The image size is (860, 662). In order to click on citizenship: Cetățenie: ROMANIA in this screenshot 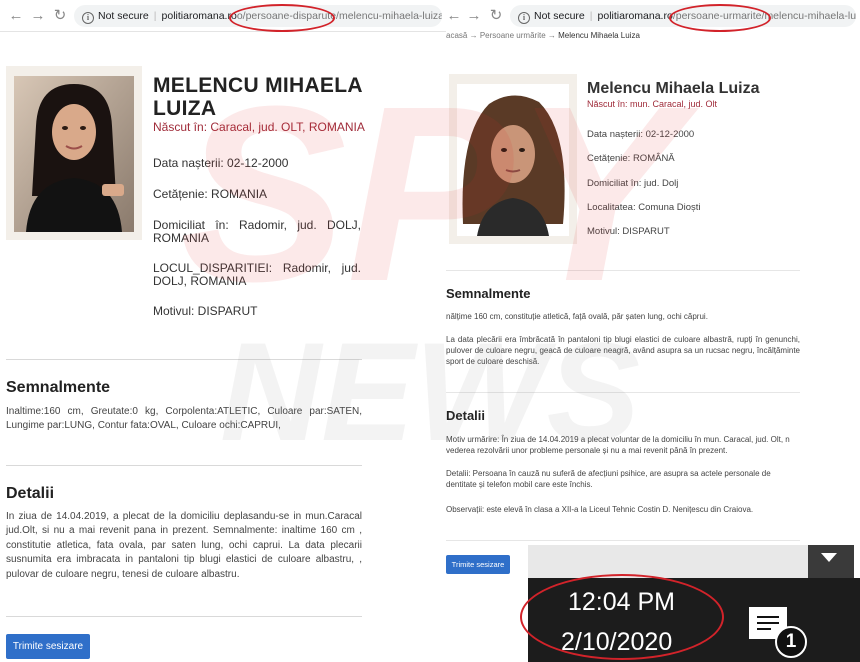, I will do `click(210, 194)`.